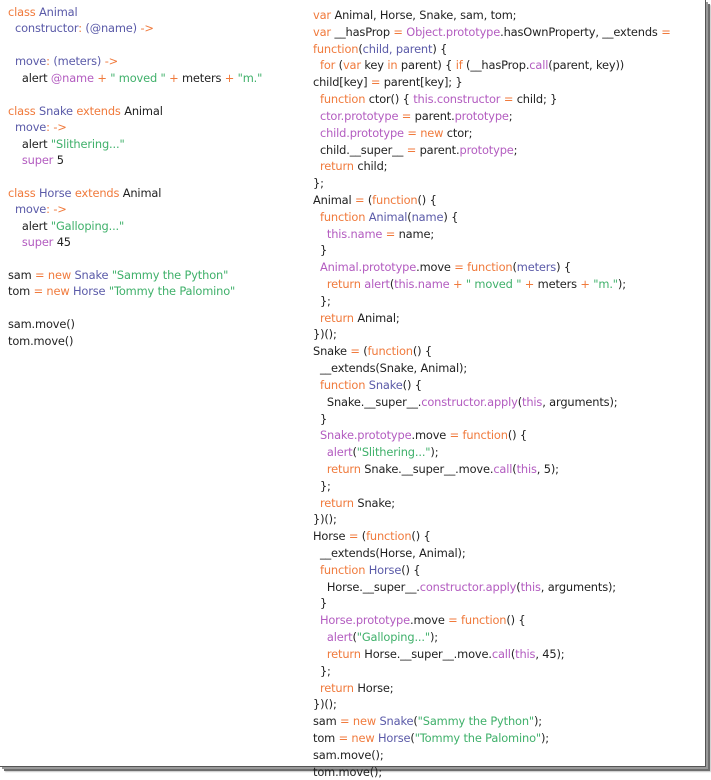  I want to click on code-line: alert "Slithering...", so click(135, 144).